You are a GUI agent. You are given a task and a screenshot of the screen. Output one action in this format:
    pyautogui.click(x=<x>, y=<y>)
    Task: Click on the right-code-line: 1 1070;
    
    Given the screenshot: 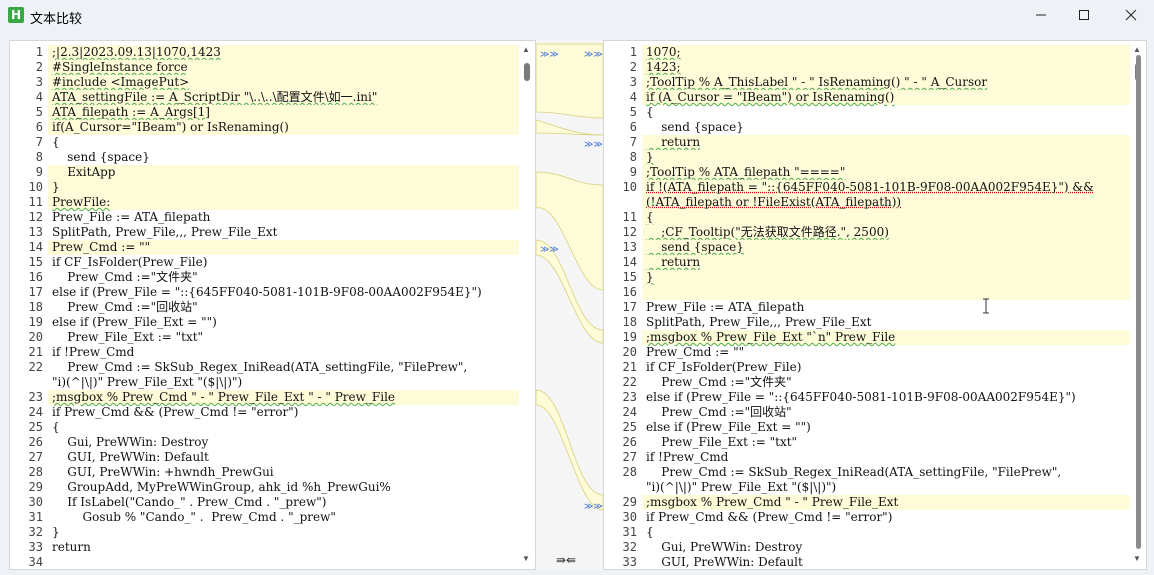 What is the action you would take?
    pyautogui.click(x=867, y=52)
    